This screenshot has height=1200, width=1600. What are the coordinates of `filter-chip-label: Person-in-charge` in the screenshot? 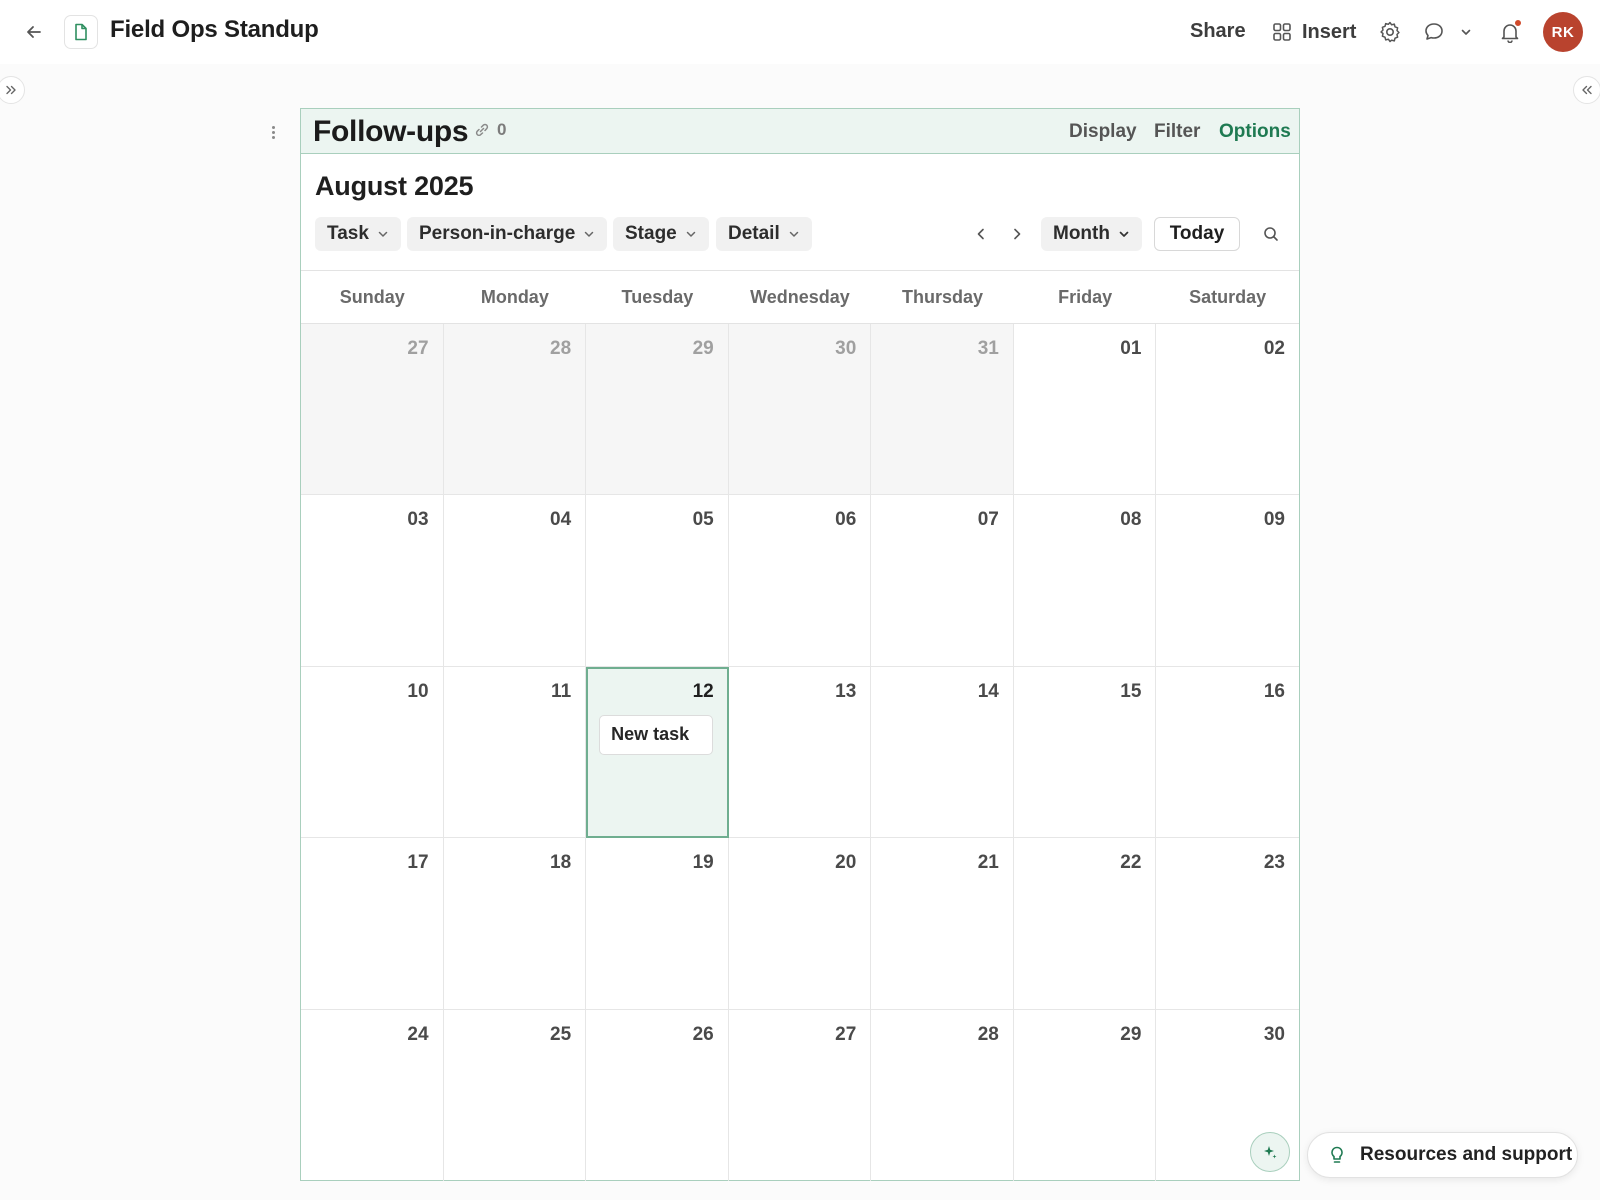 It's located at (497, 233).